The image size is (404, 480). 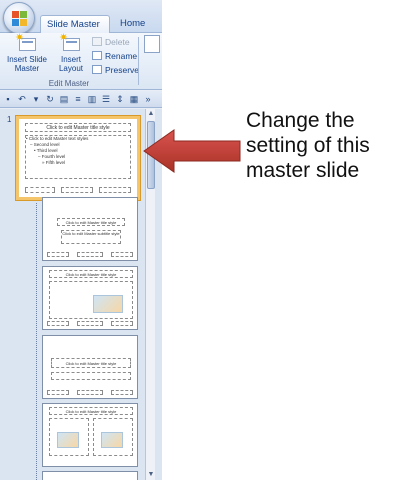 I want to click on layout-thumbnail-title-content: Click to edit Master title style, so click(x=90, y=298).